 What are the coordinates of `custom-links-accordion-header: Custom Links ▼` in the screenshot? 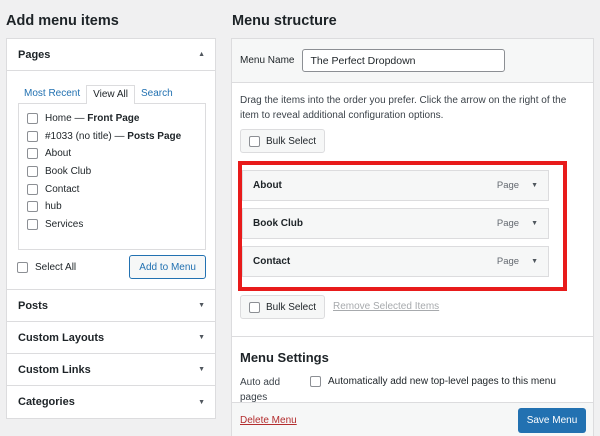 It's located at (111, 370).